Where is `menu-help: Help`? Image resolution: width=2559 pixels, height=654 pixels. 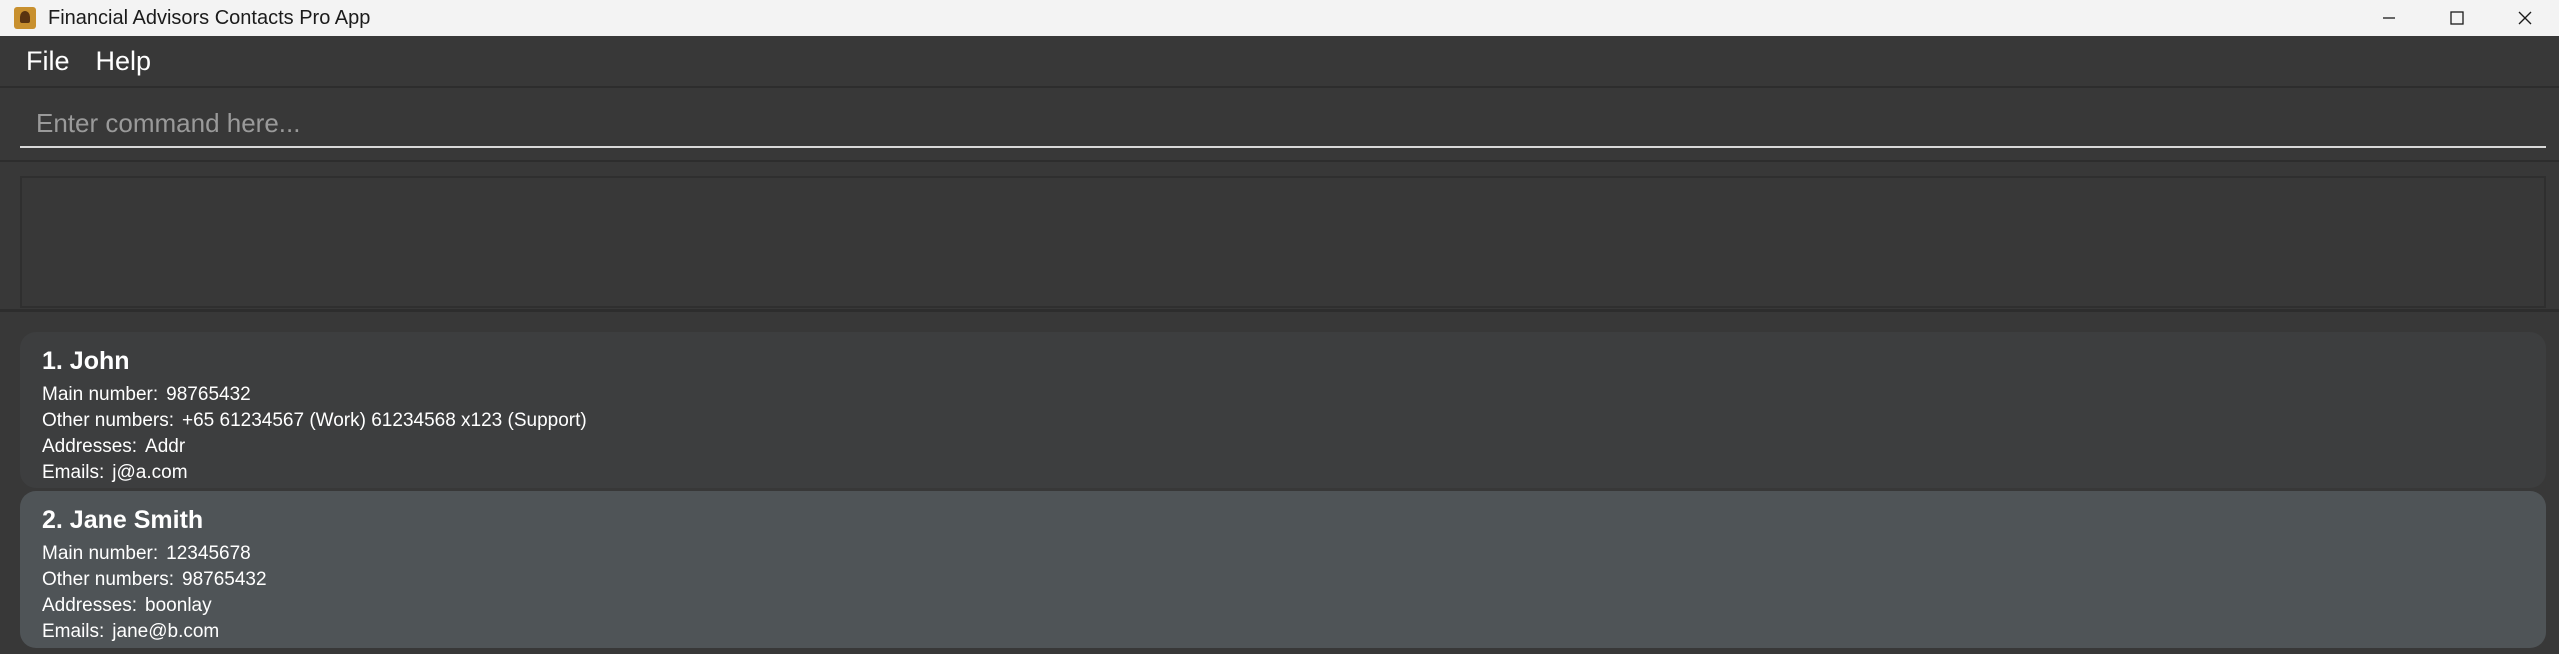
menu-help: Help is located at coordinates (124, 61).